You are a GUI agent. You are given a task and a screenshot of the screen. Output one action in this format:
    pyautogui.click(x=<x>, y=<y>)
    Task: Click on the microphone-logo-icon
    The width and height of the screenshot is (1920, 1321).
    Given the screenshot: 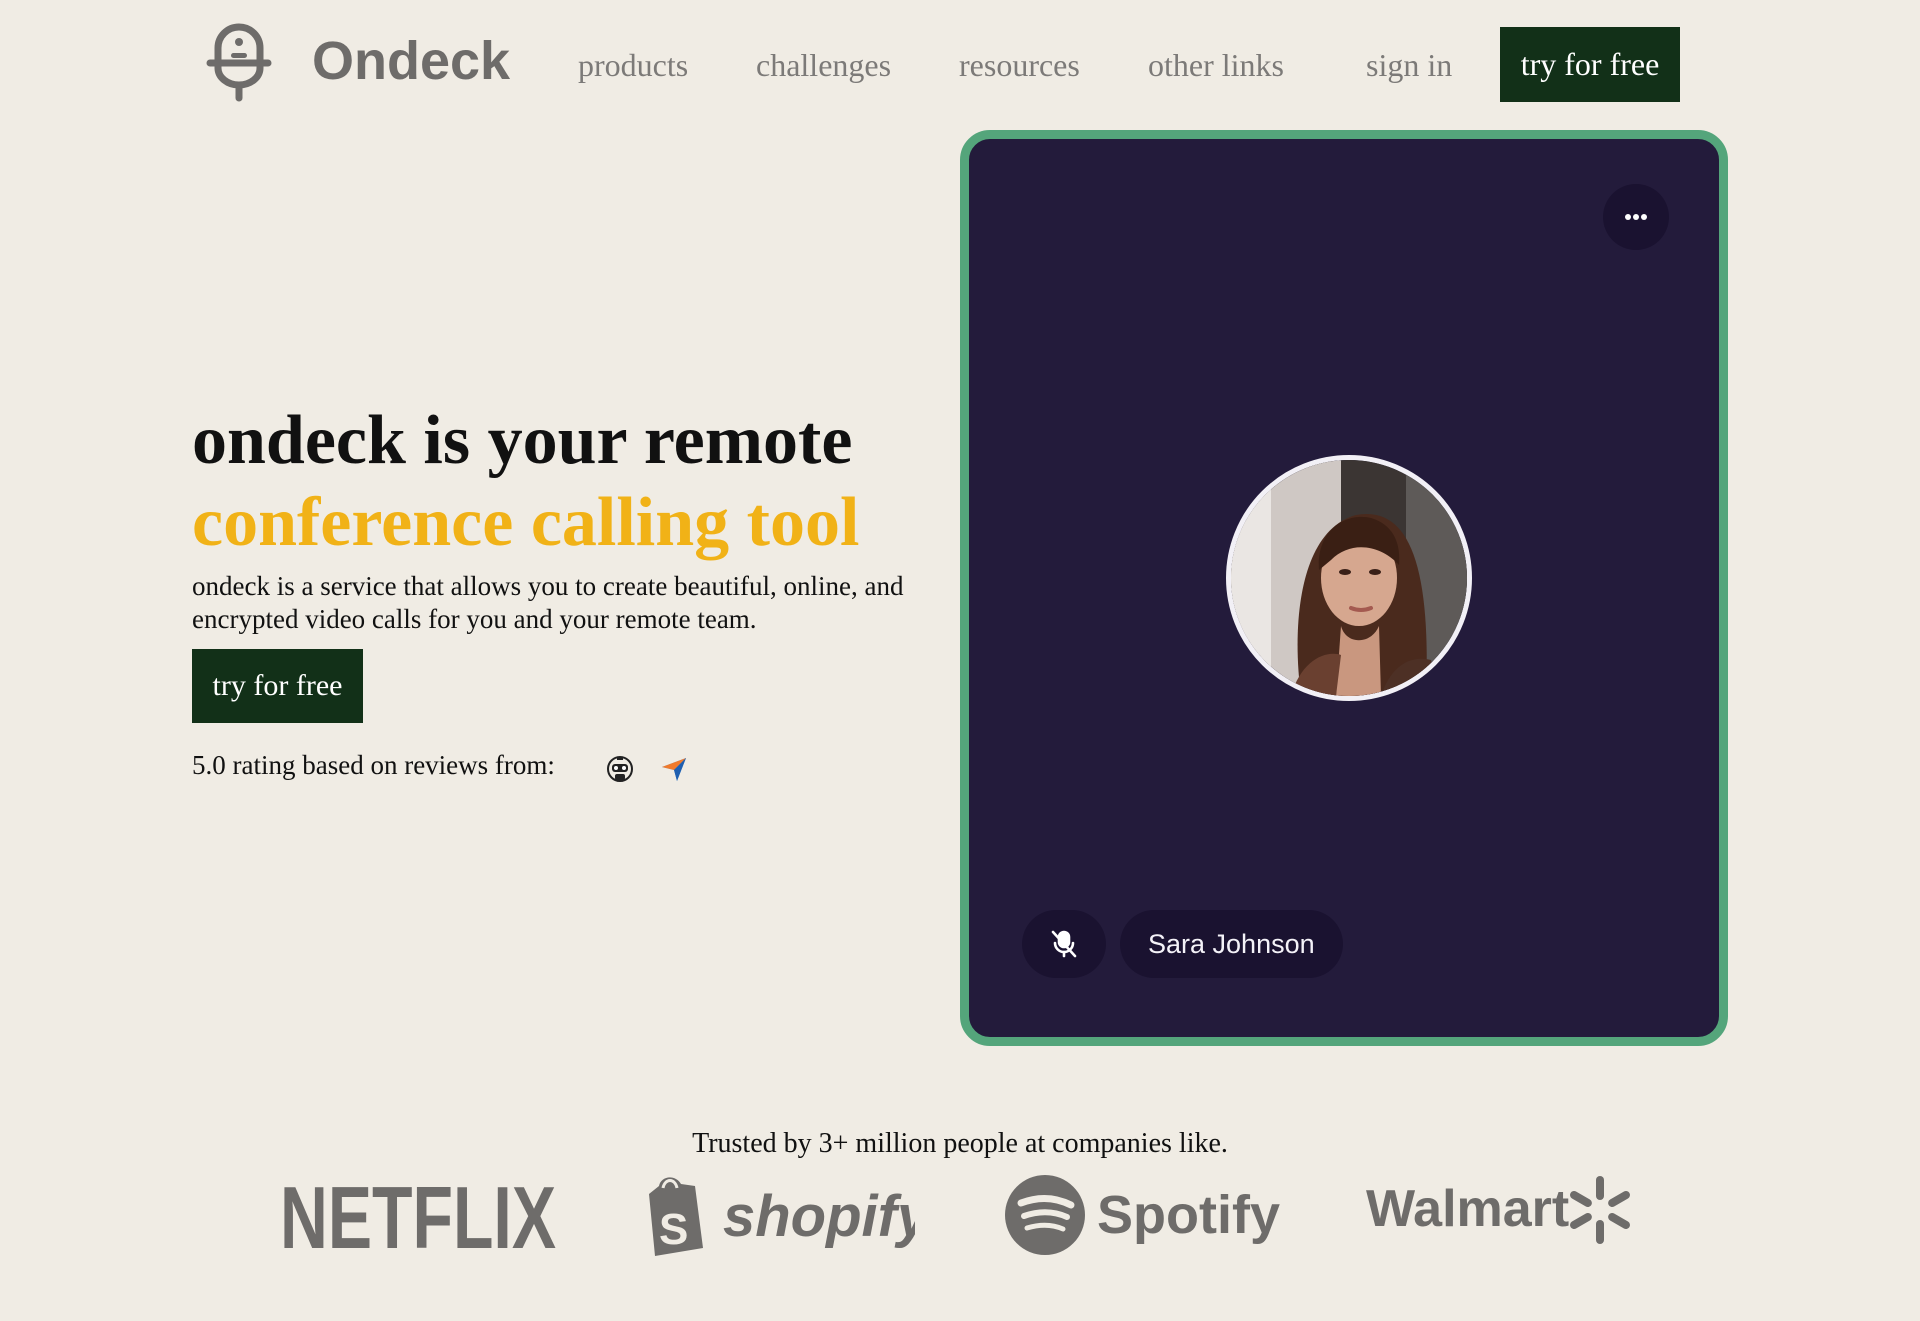 What is the action you would take?
    pyautogui.click(x=239, y=62)
    